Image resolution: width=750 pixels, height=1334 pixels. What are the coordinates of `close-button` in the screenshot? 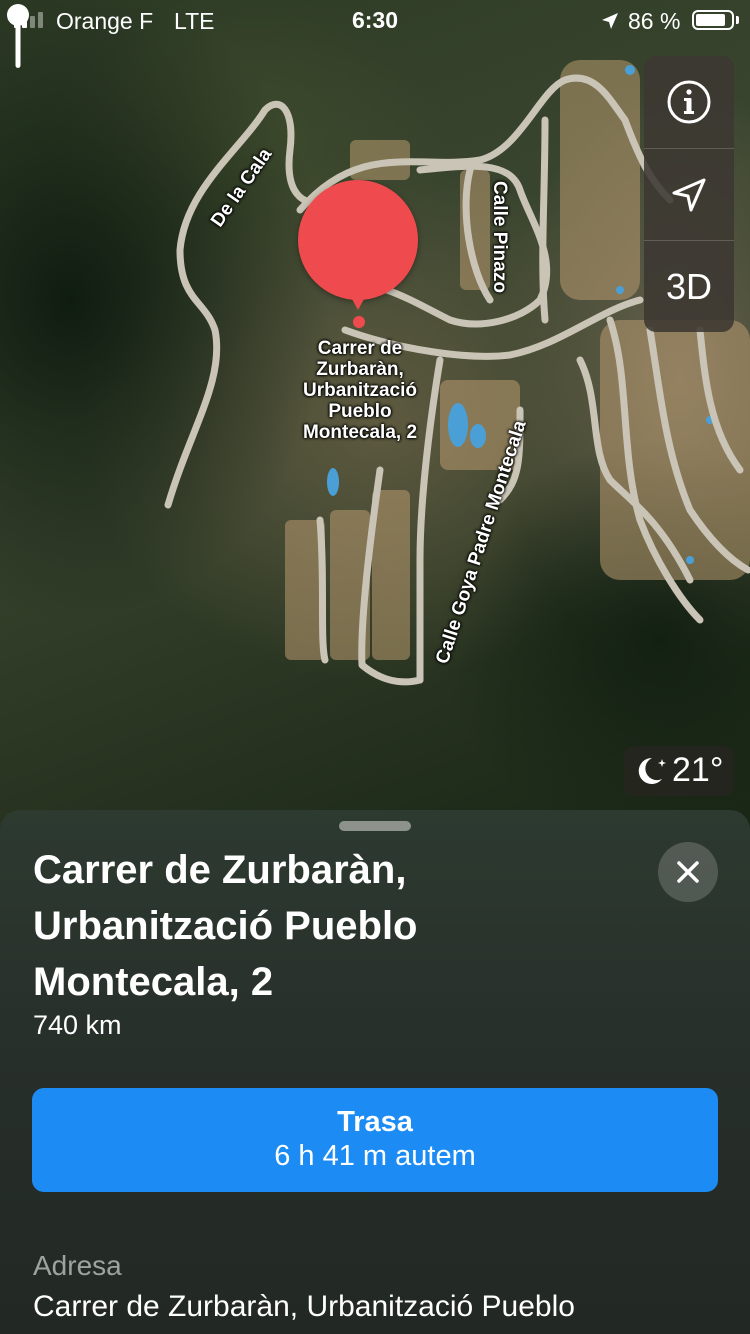 It's located at (688, 872).